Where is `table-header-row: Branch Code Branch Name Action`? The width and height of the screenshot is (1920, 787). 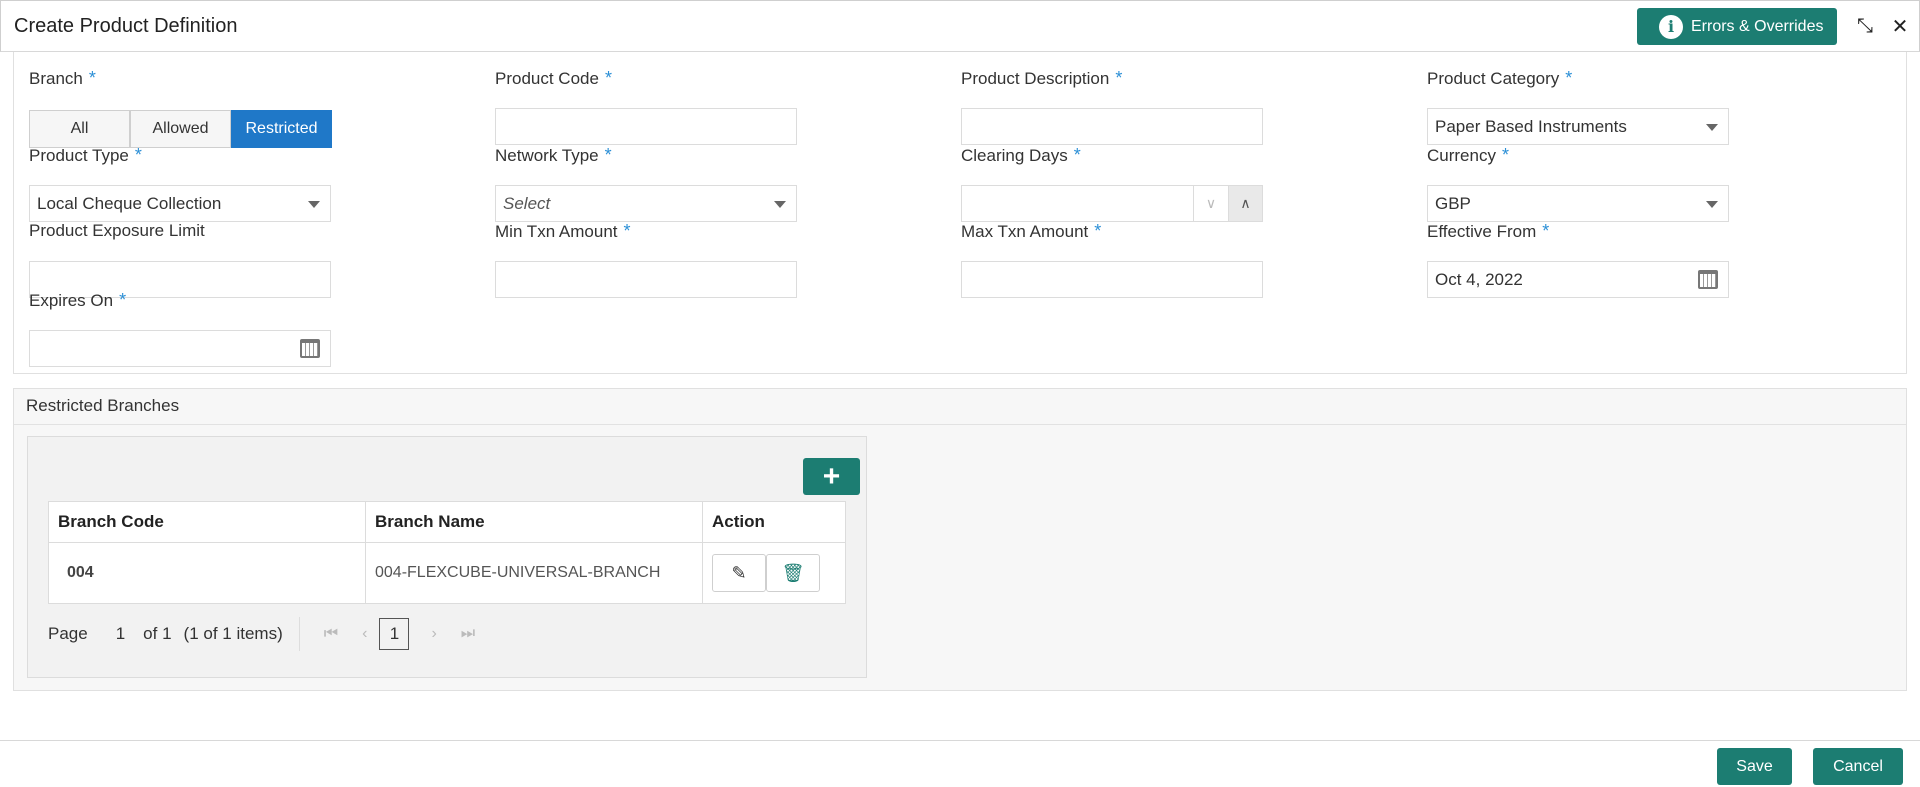 table-header-row: Branch Code Branch Name Action is located at coordinates (447, 522).